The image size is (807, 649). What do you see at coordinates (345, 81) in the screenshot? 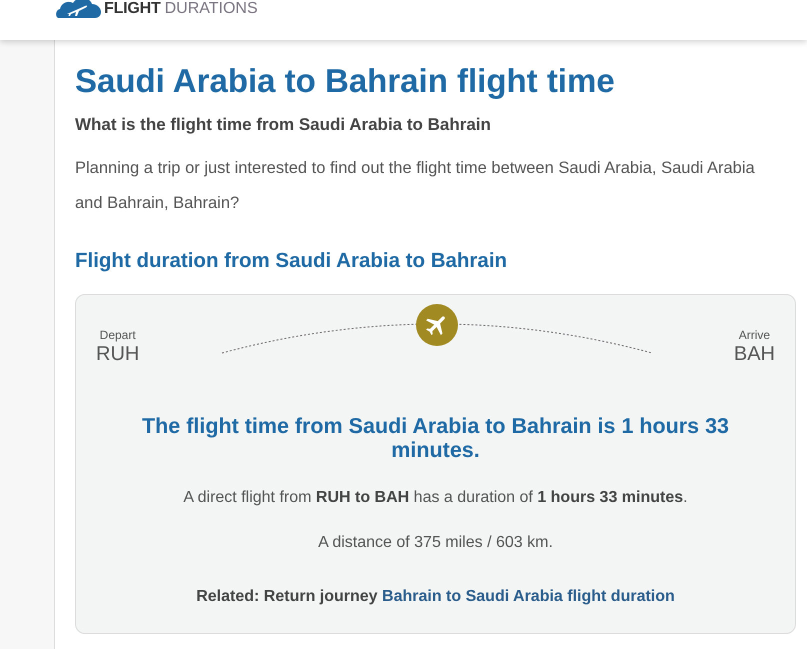
I see `page-title: Saudi Arabia to Bahrain flight time` at bounding box center [345, 81].